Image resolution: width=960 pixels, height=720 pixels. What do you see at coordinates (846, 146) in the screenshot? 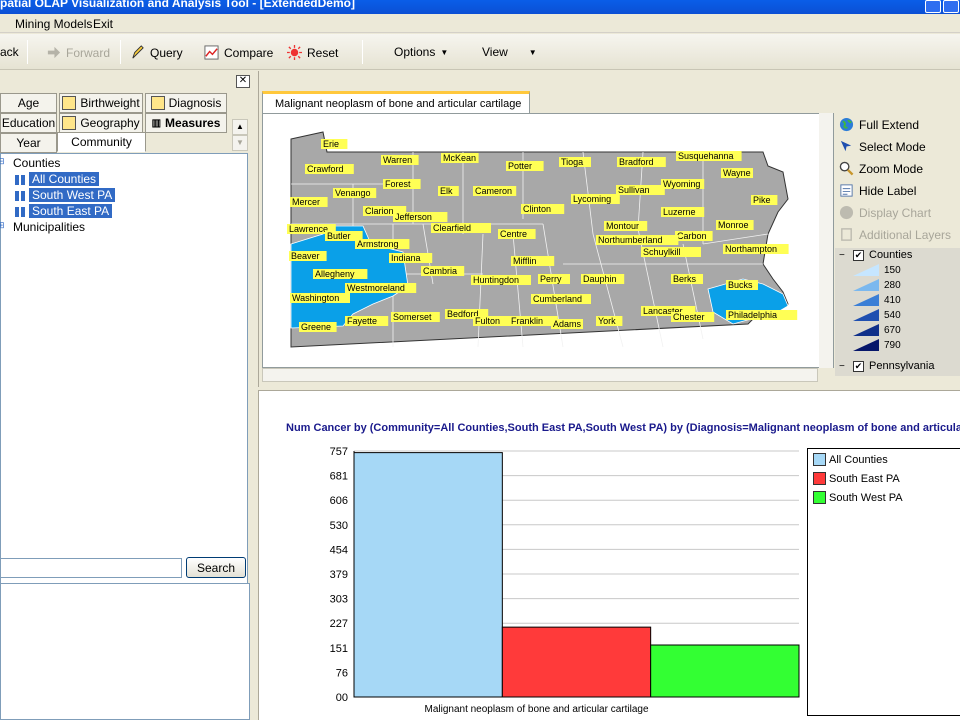
I see `cursor-icon` at bounding box center [846, 146].